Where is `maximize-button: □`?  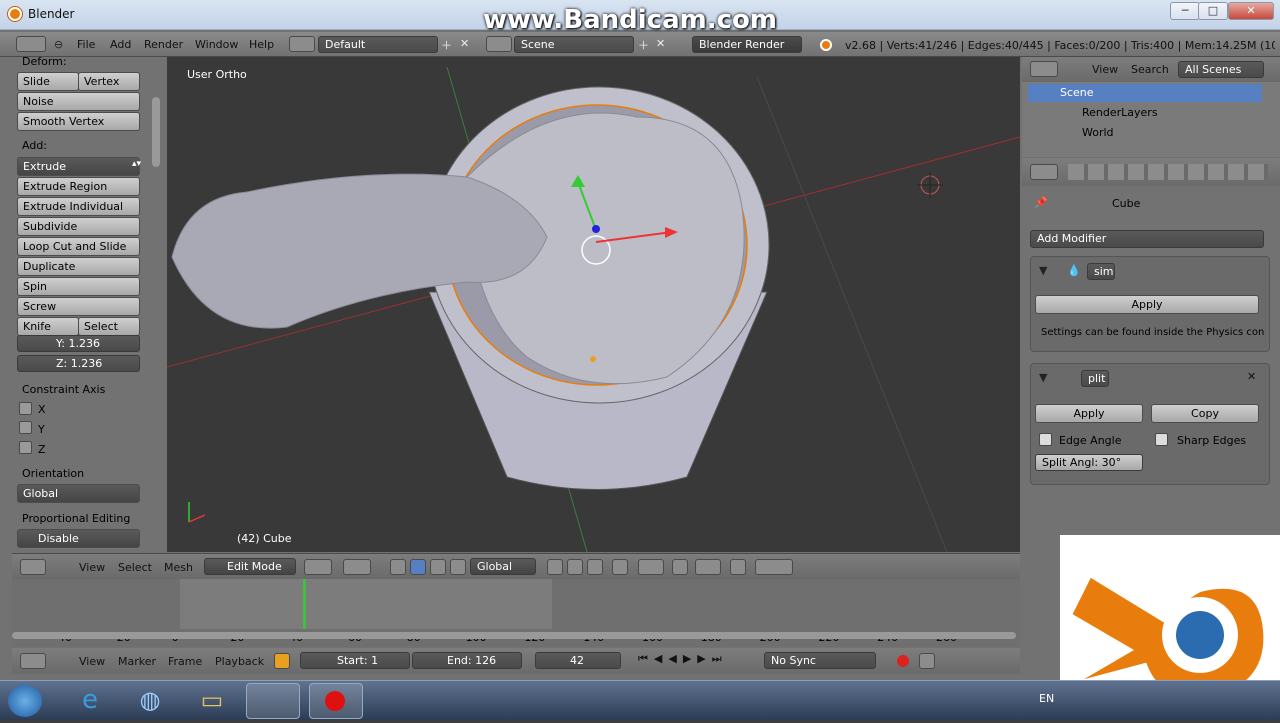 maximize-button: □ is located at coordinates (1213, 11).